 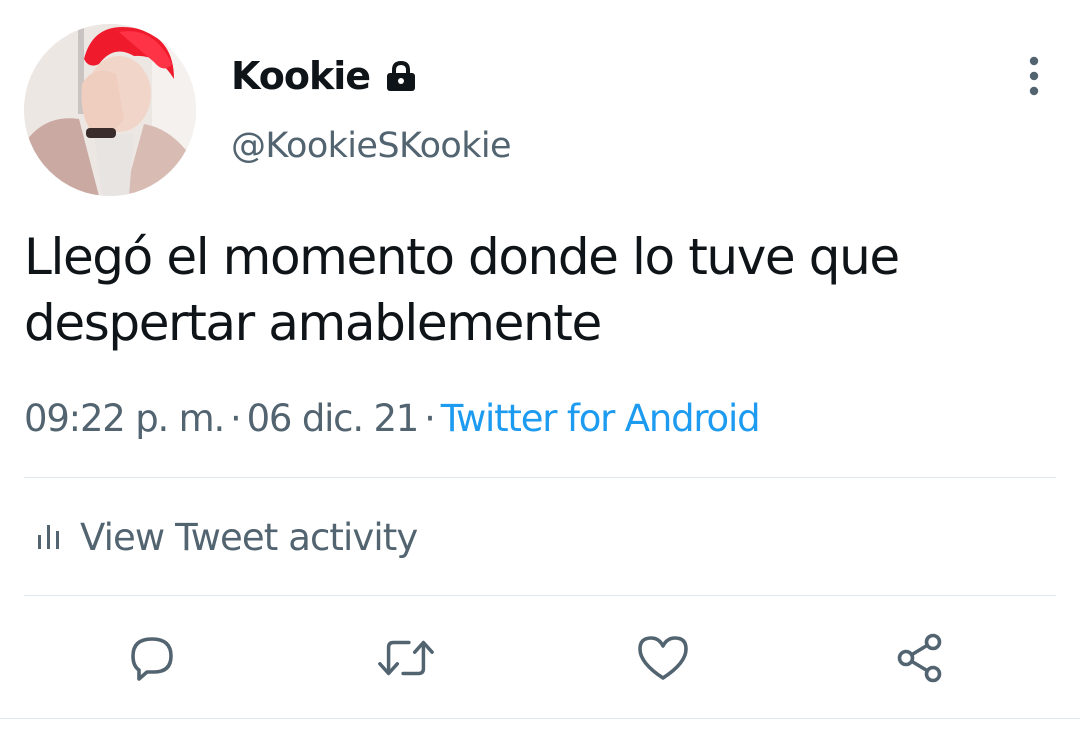 I want to click on bar-chart-icon, so click(x=49, y=538).